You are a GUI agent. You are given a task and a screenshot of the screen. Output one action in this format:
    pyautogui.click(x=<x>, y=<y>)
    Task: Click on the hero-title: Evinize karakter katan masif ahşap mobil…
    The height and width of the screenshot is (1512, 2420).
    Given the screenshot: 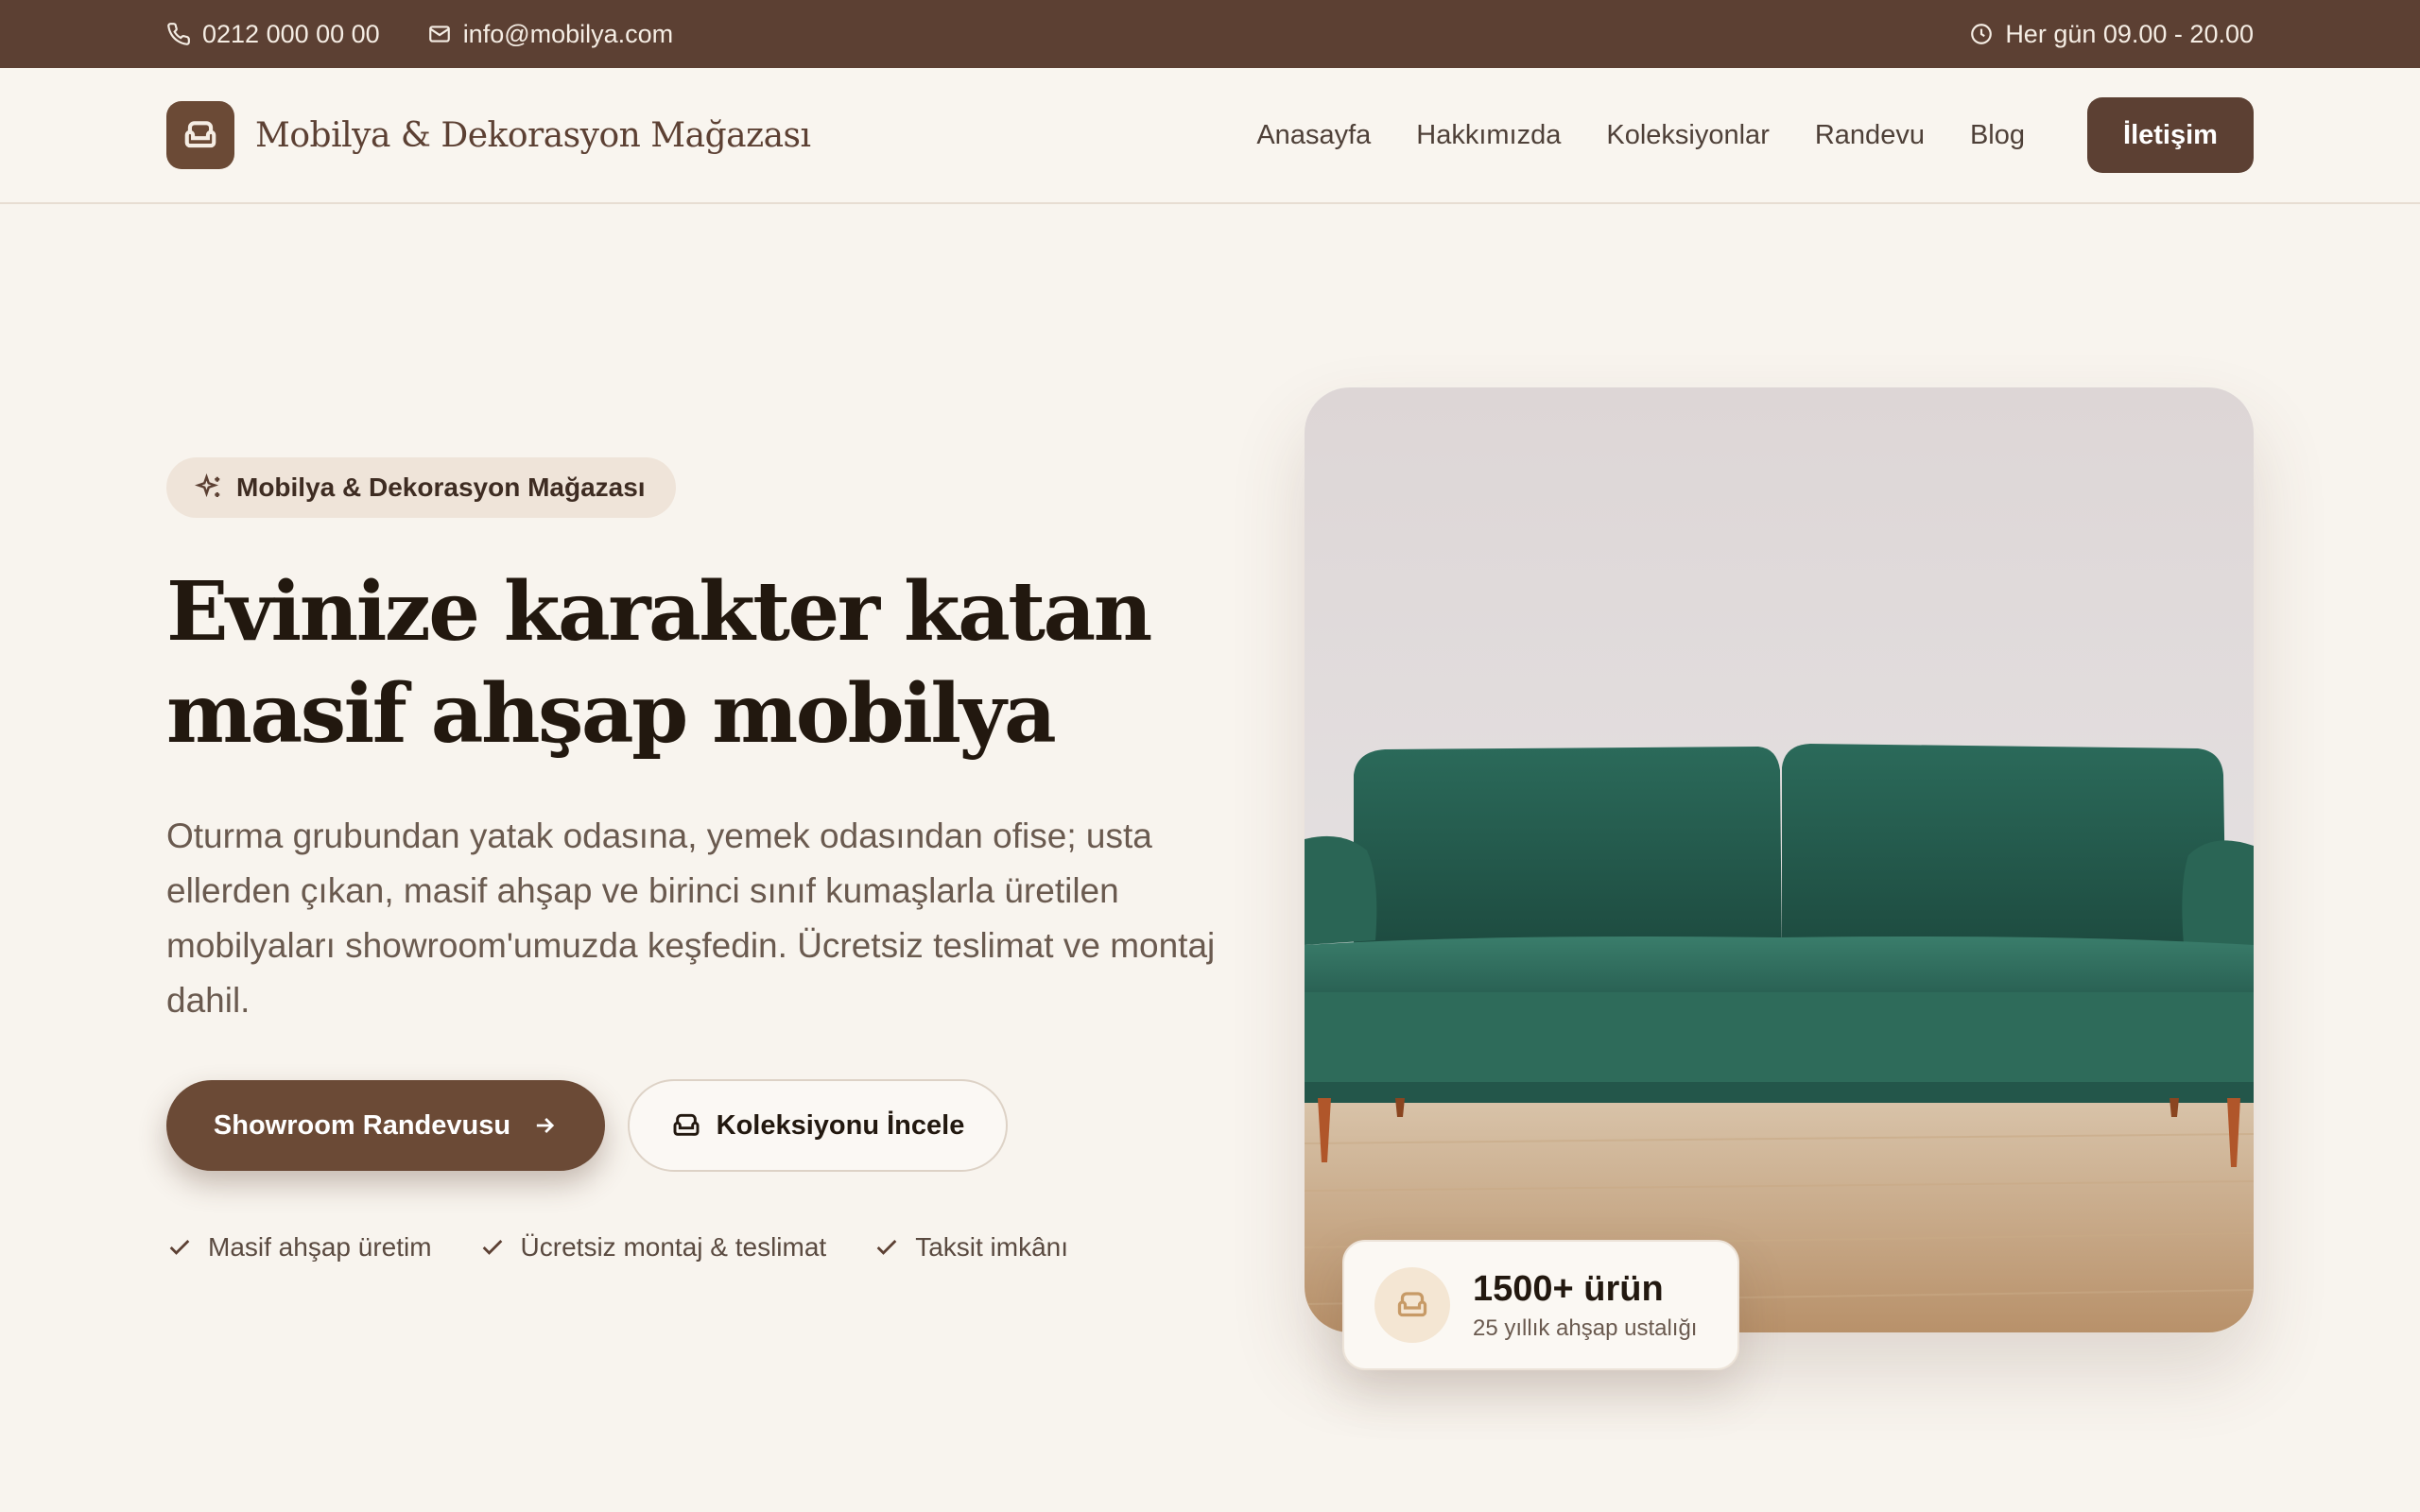 What is the action you would take?
    pyautogui.click(x=659, y=663)
    